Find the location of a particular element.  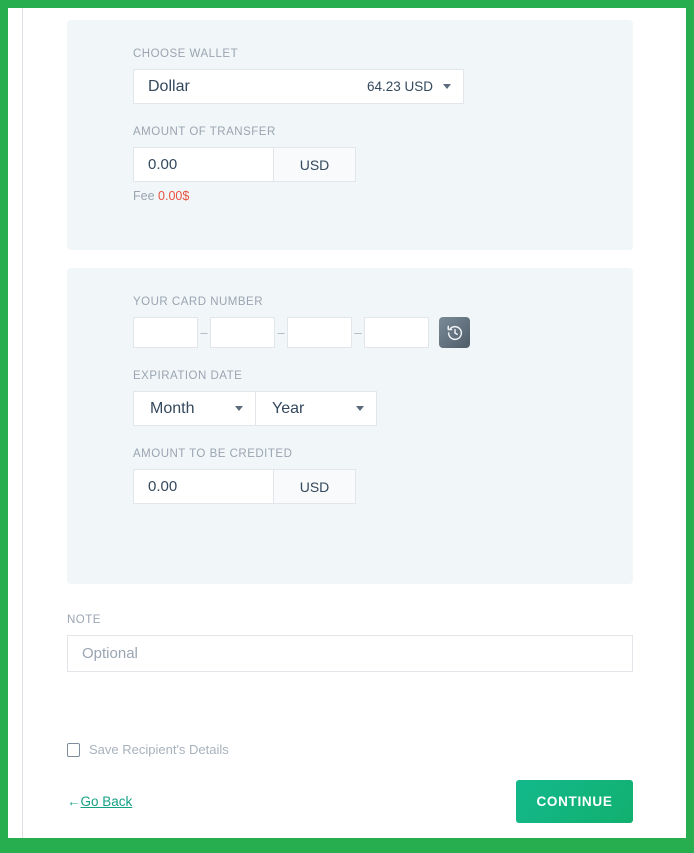

transfer-currency-suffix: USD is located at coordinates (314, 164).